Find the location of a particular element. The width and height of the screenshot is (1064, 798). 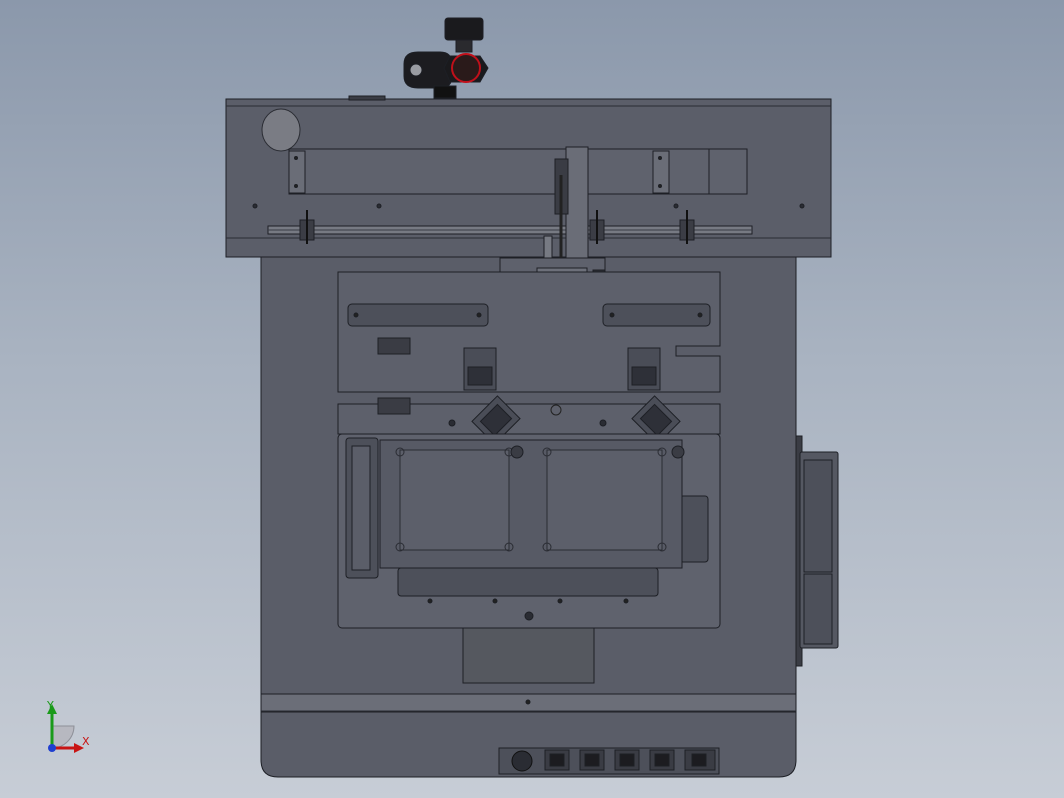

tray-left is located at coordinates (454, 500).